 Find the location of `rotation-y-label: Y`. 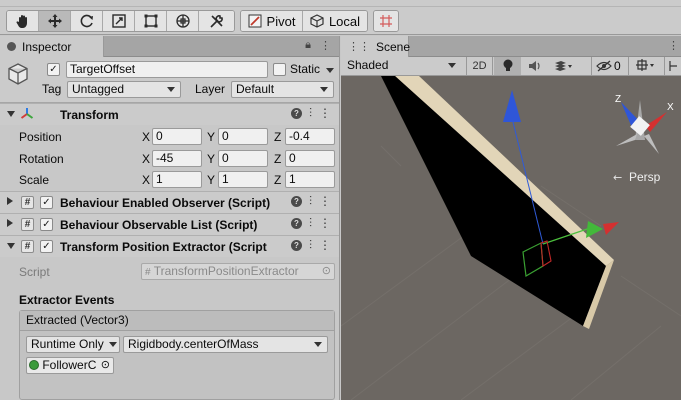

rotation-y-label: Y is located at coordinates (211, 159).